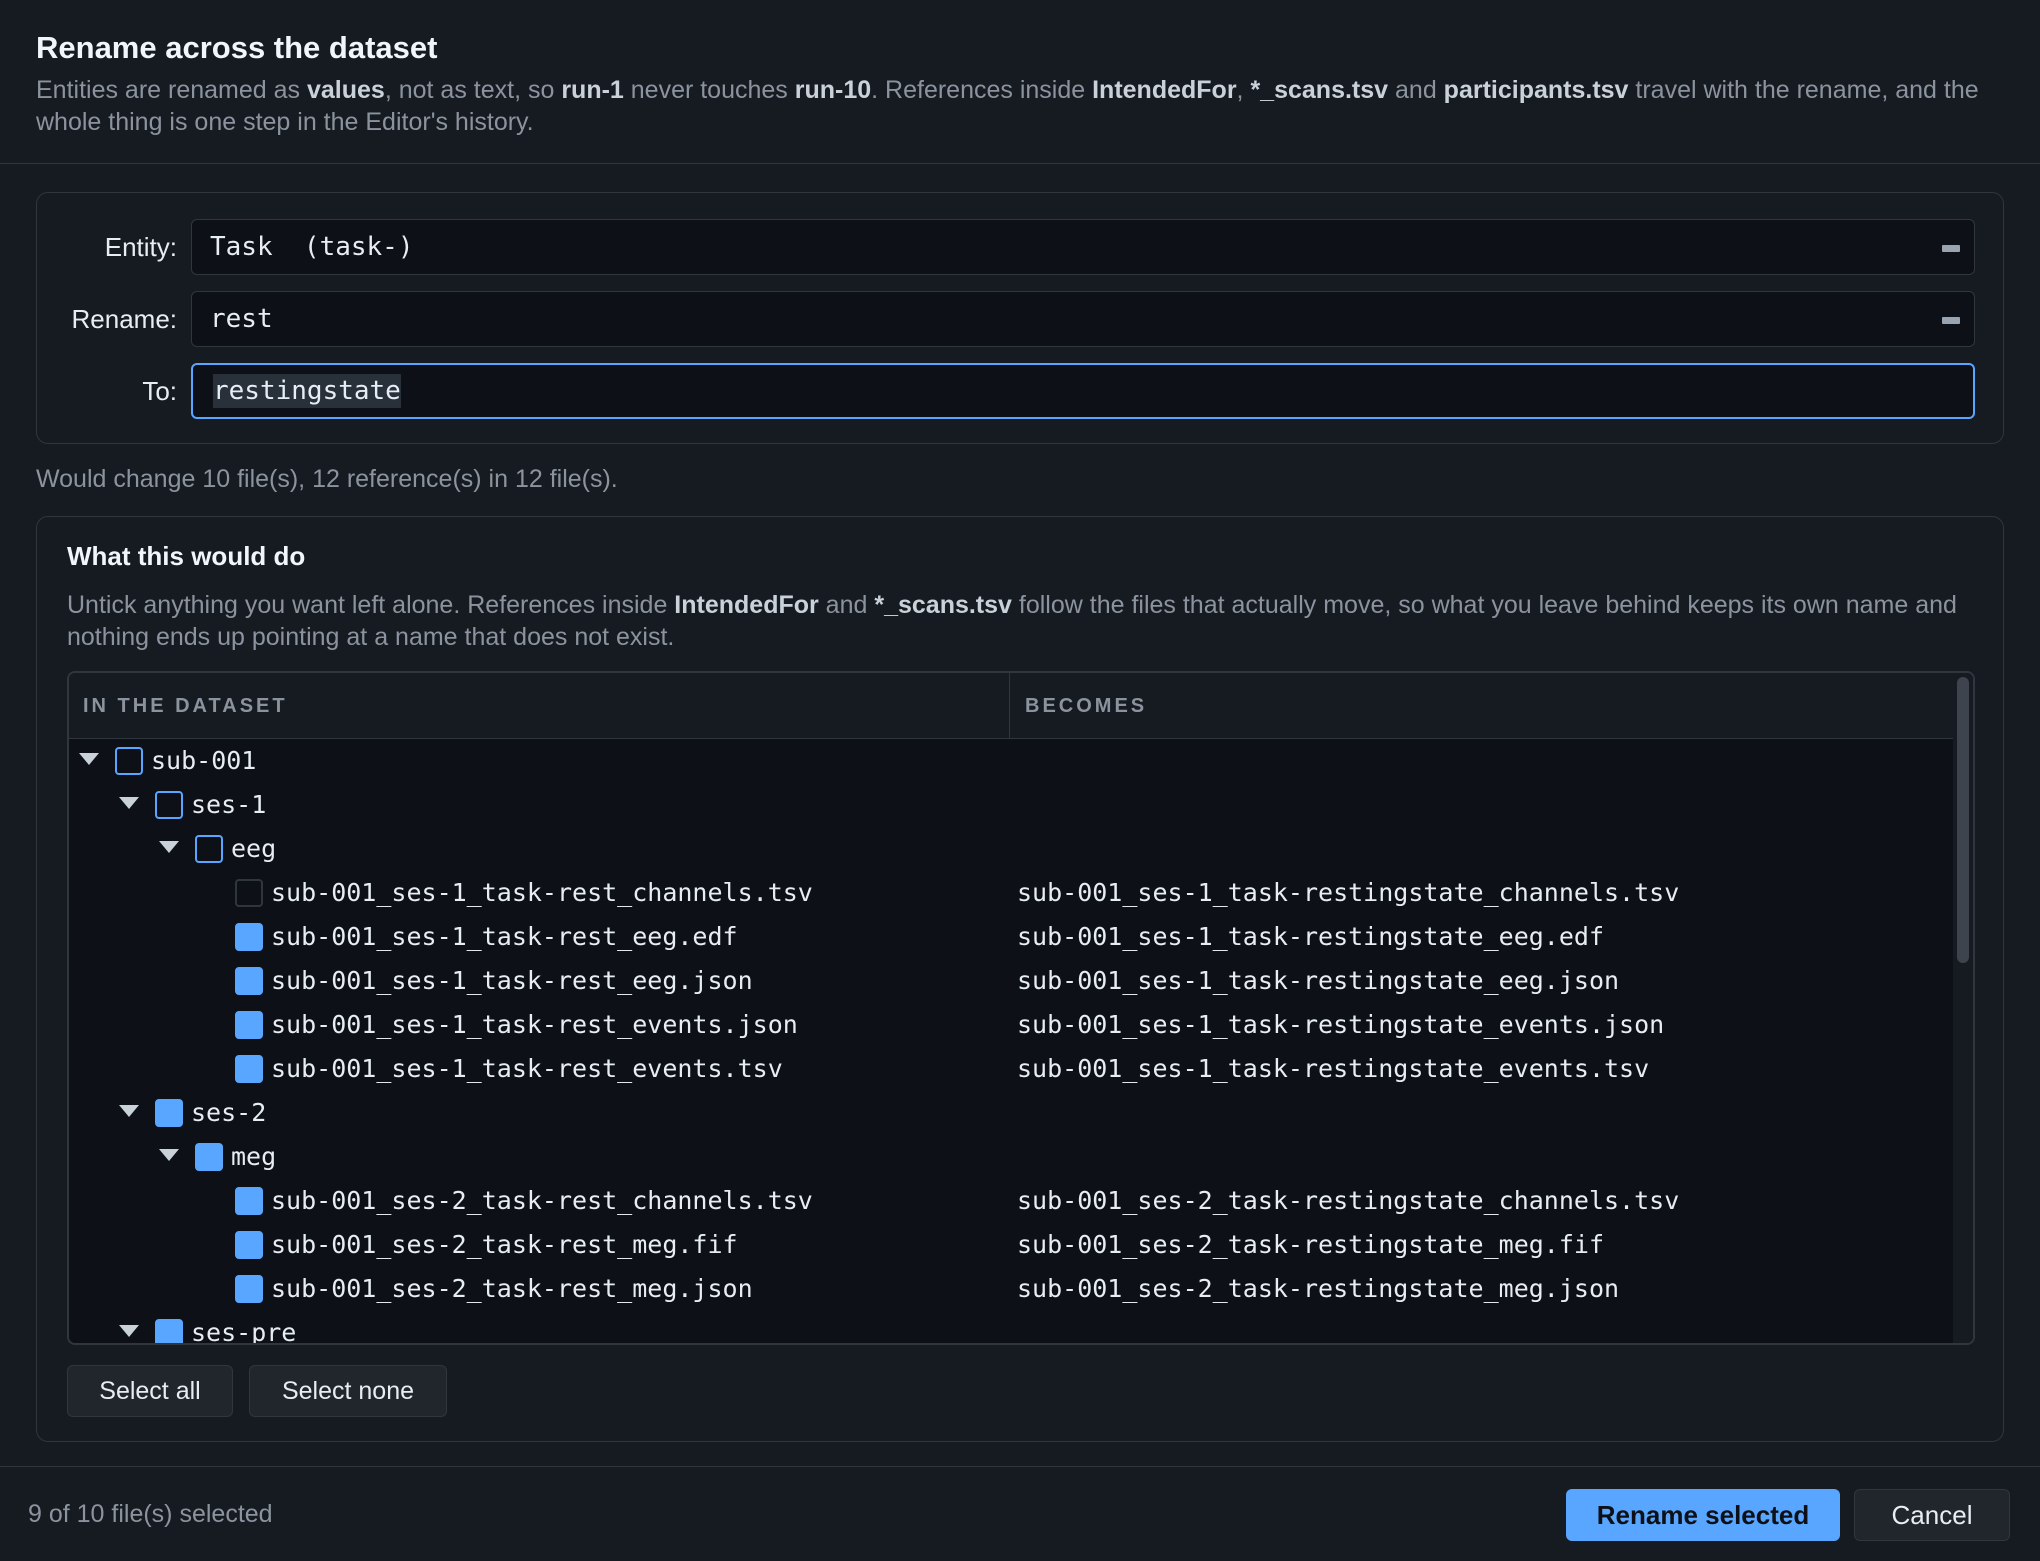 Image resolution: width=2040 pixels, height=1561 pixels. Describe the element at coordinates (244, 1331) in the screenshot. I see `folder-name: ses-pre` at that location.